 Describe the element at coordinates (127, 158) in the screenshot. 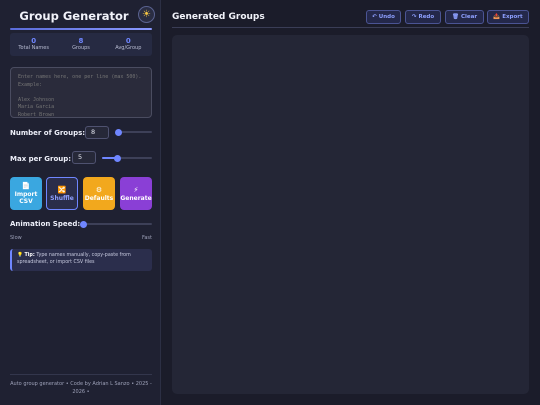

I see `max-per-group-slider` at that location.